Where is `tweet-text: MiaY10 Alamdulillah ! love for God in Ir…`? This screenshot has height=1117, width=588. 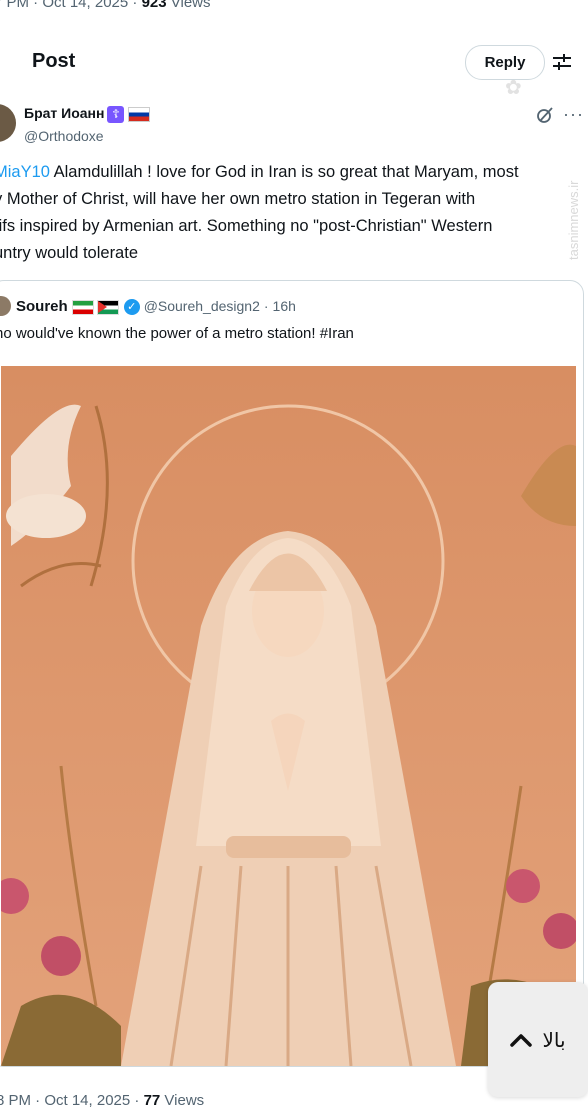
tweet-text: MiaY10 Alamdulillah ! love for God in Ir… is located at coordinates (292, 213).